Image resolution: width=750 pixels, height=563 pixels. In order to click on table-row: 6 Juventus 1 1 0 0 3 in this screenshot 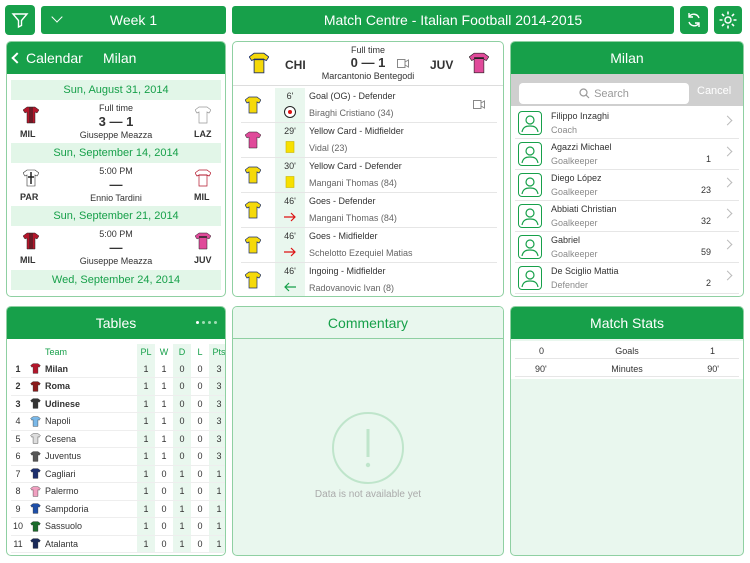, I will do `click(118, 456)`.